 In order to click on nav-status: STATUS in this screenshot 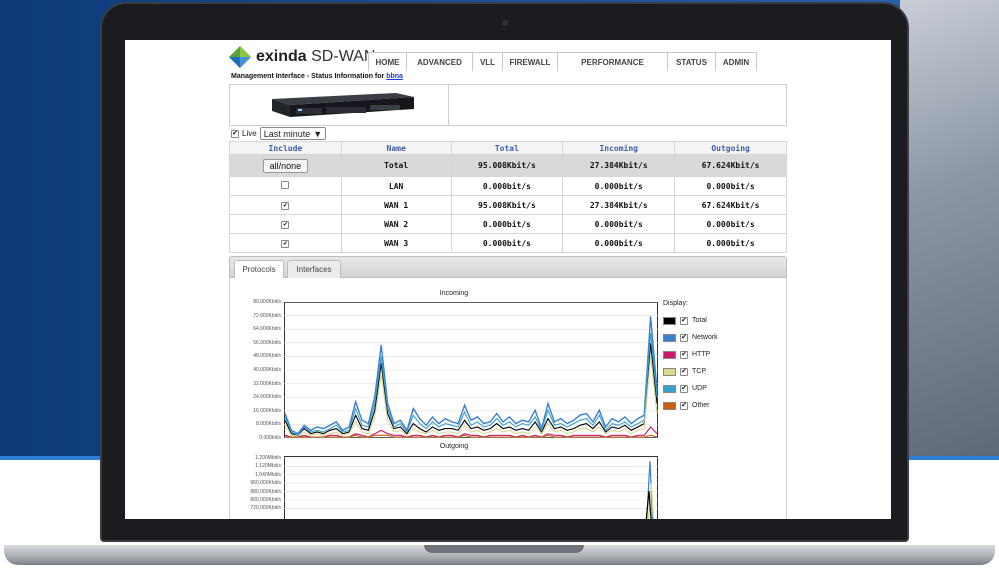, I will do `click(692, 62)`.